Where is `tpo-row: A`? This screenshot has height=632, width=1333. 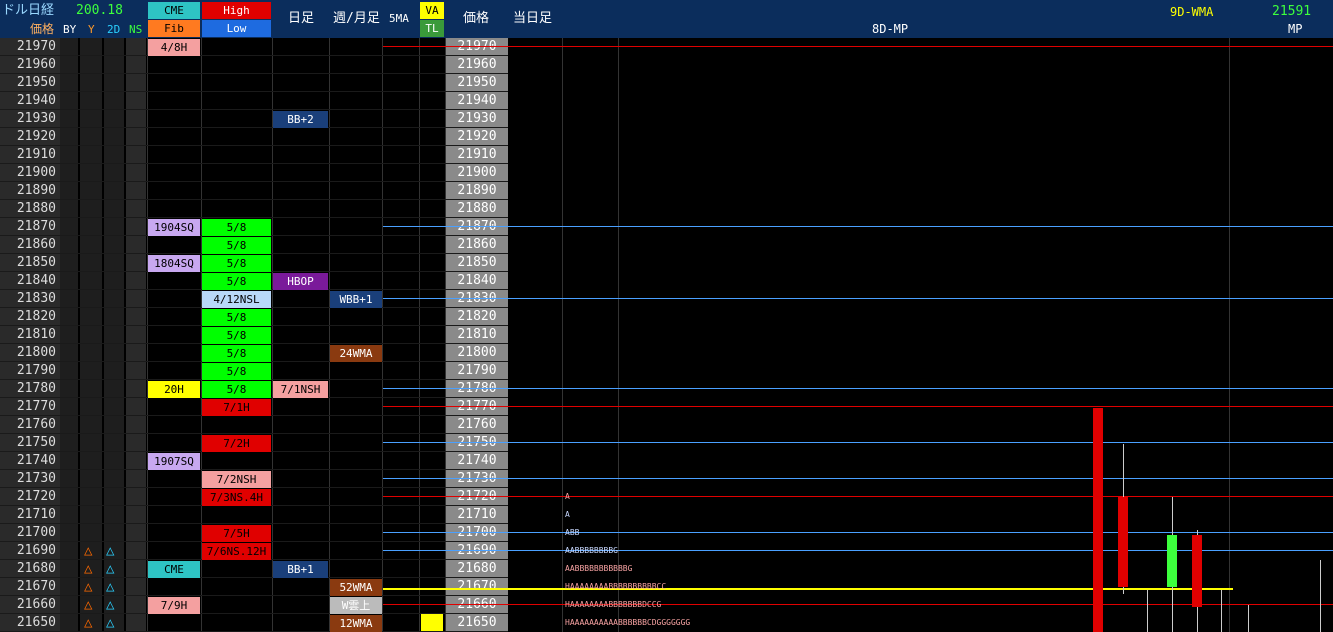
tpo-row: A is located at coordinates (567, 496).